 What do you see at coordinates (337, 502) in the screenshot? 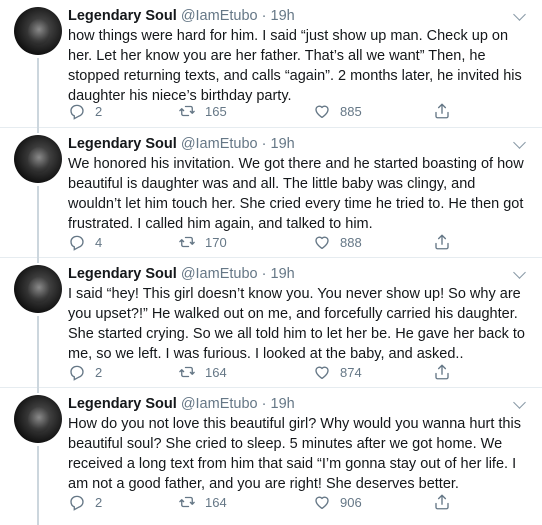
I see `like-button: 906` at bounding box center [337, 502].